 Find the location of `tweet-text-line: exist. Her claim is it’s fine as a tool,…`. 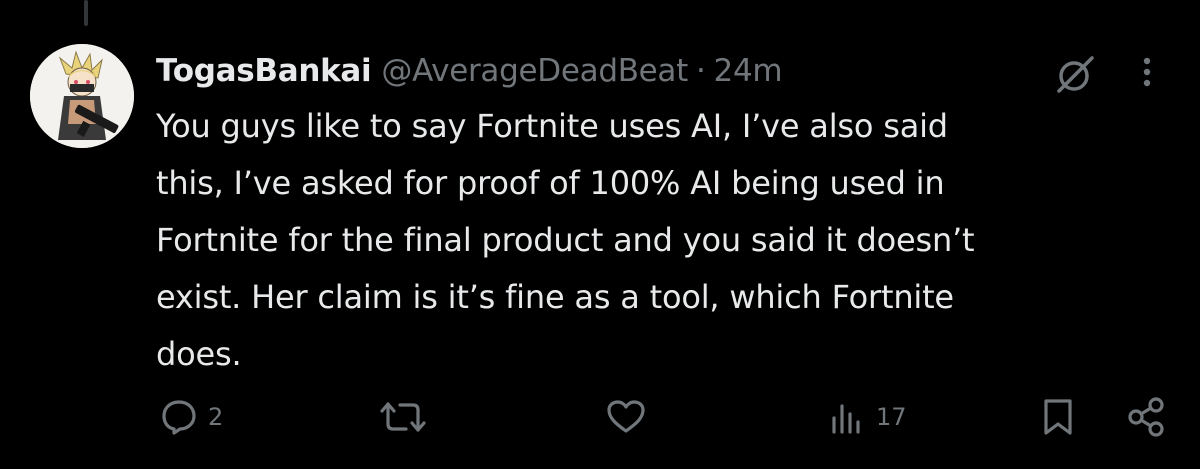

tweet-text-line: exist. Her claim is it’s fine as a tool,… is located at coordinates (555, 297).